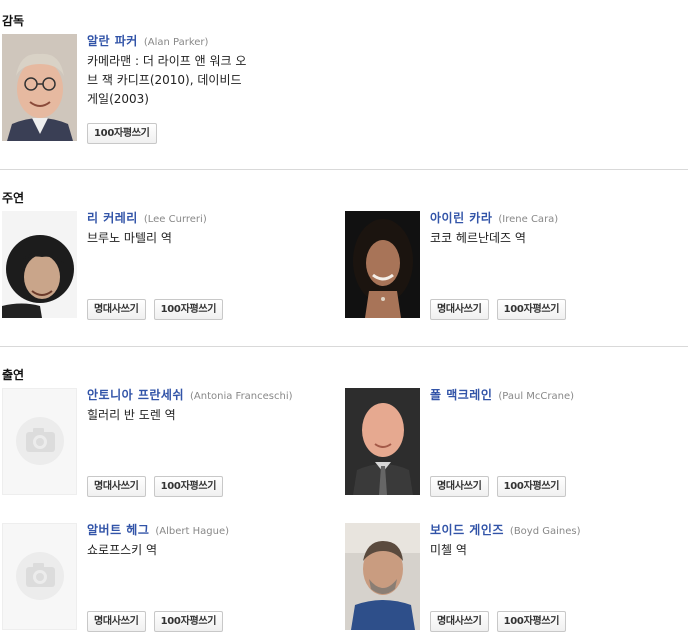 This screenshot has height=637, width=692. Describe the element at coordinates (13, 375) in the screenshot. I see `section-title-supporting: 출연` at that location.